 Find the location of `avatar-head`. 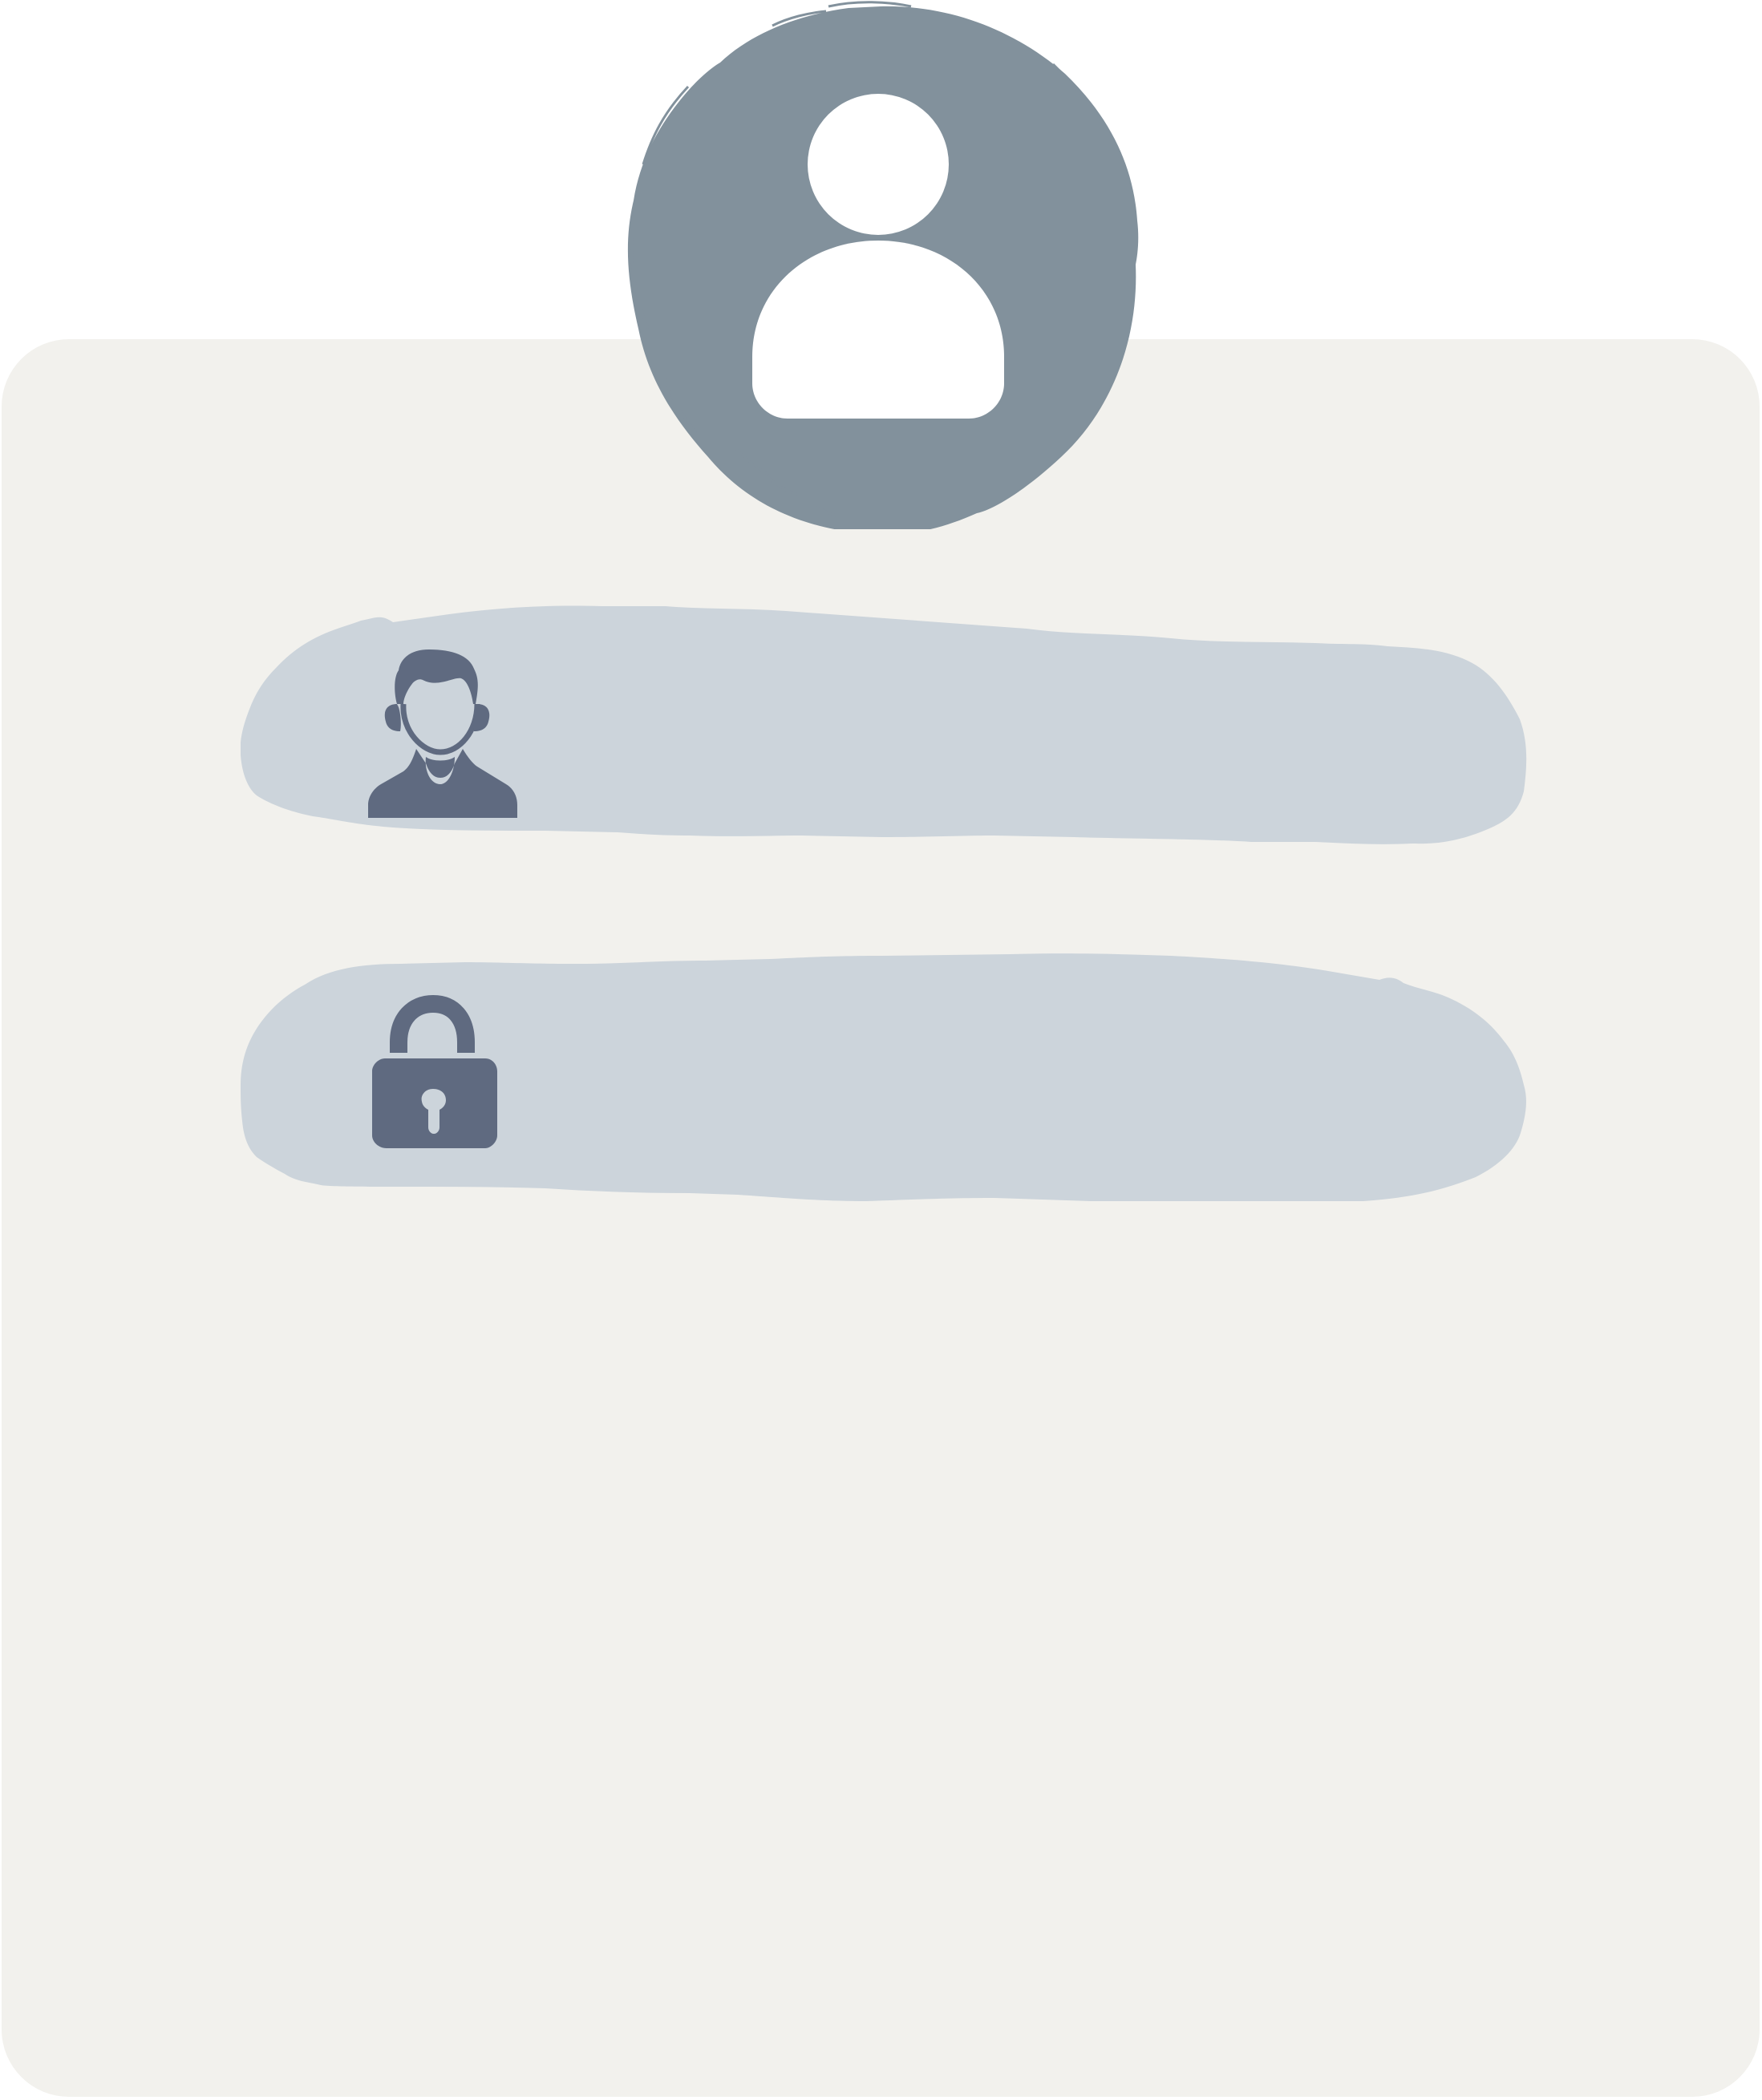

avatar-head is located at coordinates (878, 164).